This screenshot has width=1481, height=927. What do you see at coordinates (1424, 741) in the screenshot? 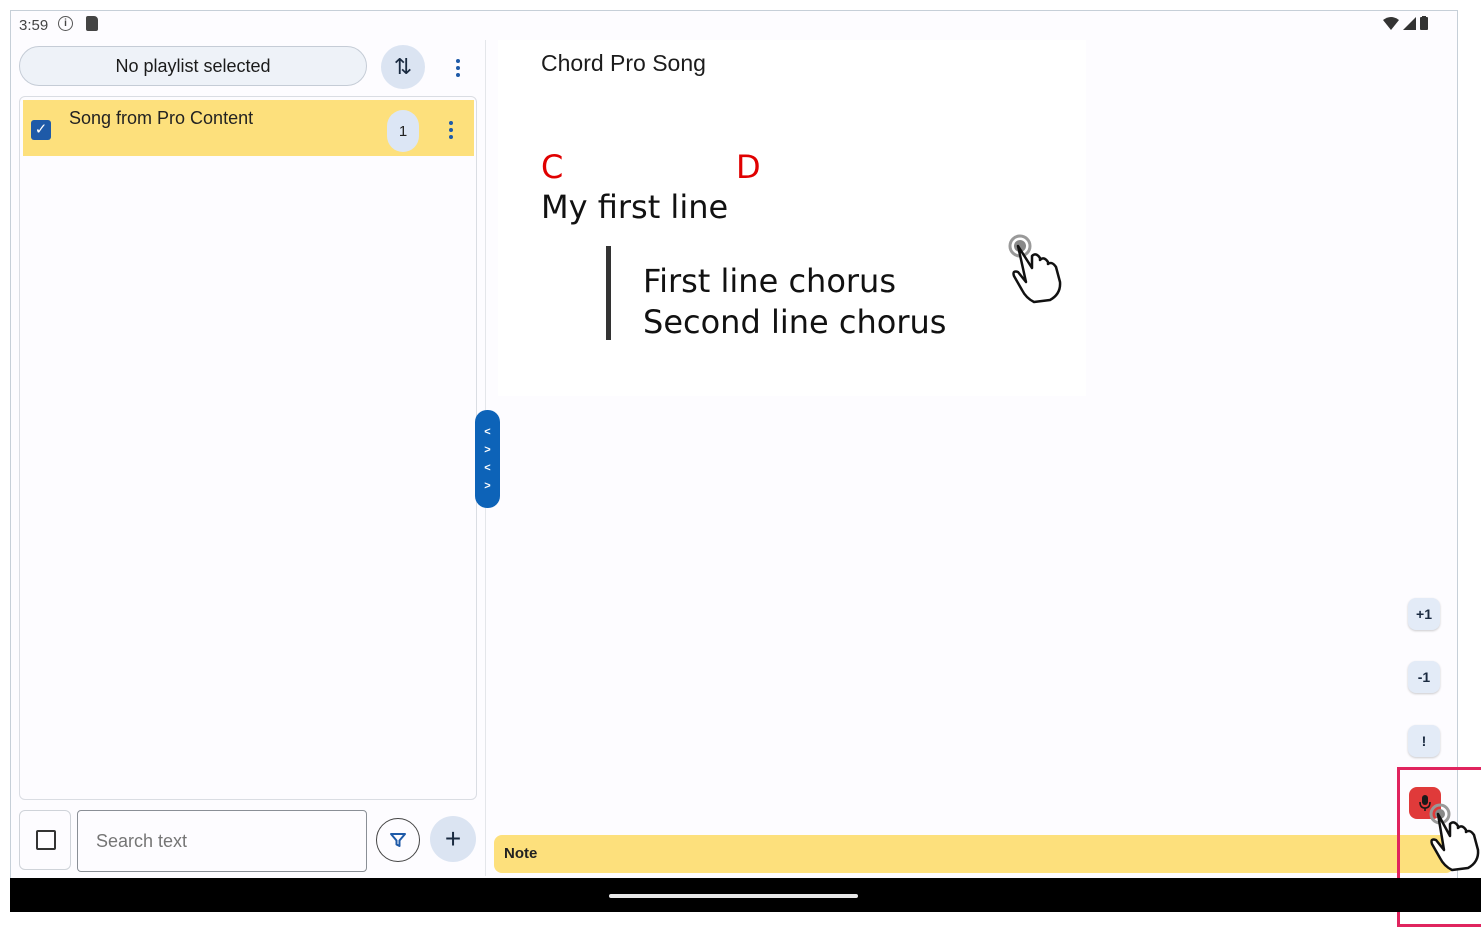
I see `alert-button: !` at bounding box center [1424, 741].